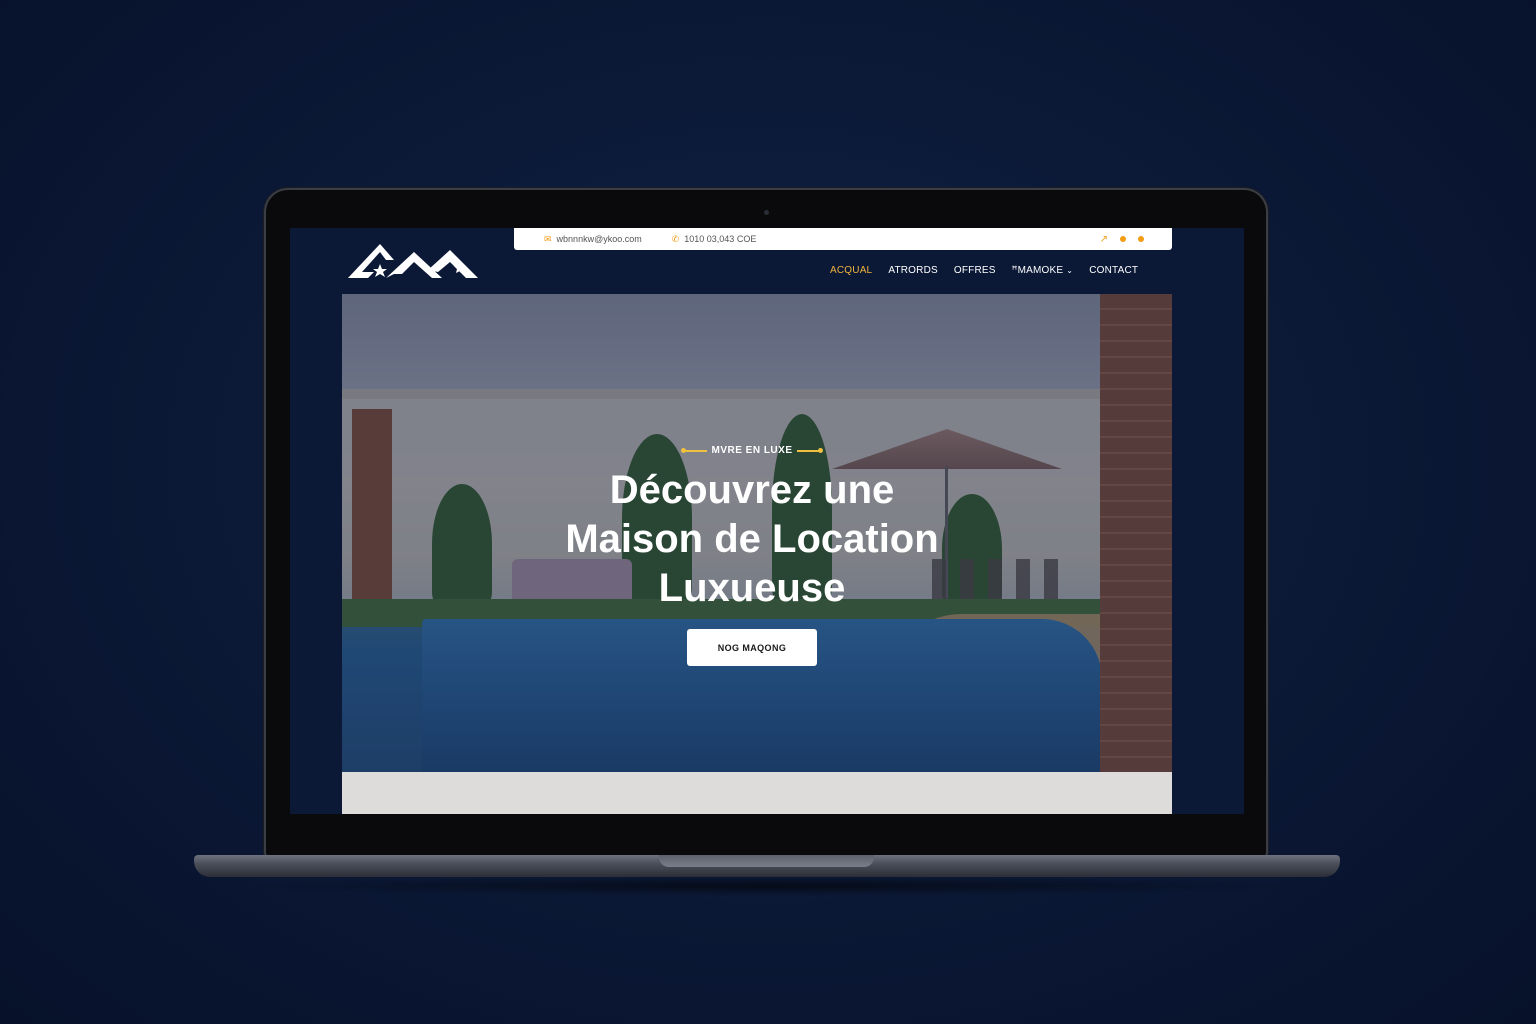  I want to click on house-logo-icon, so click(413, 259).